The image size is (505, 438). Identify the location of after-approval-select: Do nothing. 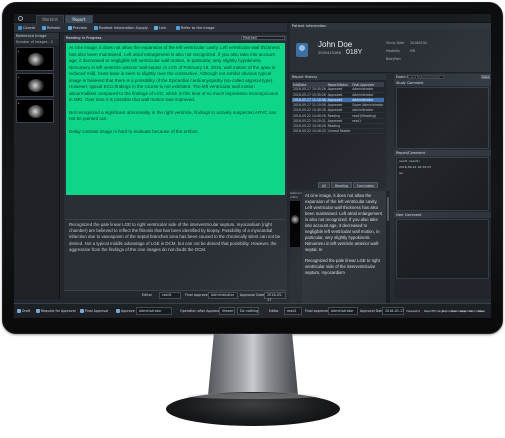
(248, 311).